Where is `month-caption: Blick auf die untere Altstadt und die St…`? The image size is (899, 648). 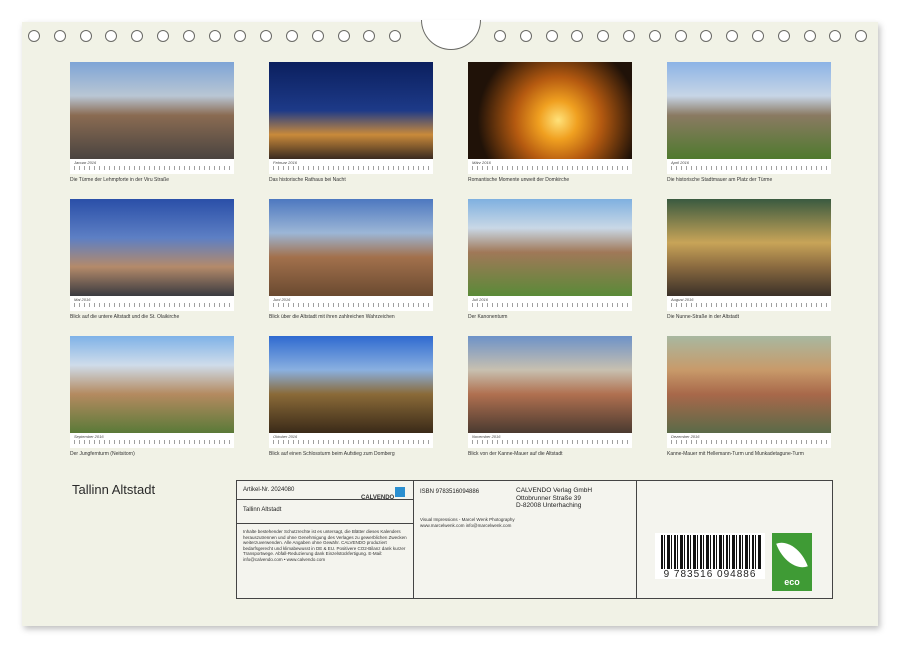
month-caption: Blick auf die untere Altstadt und die St… is located at coordinates (125, 317).